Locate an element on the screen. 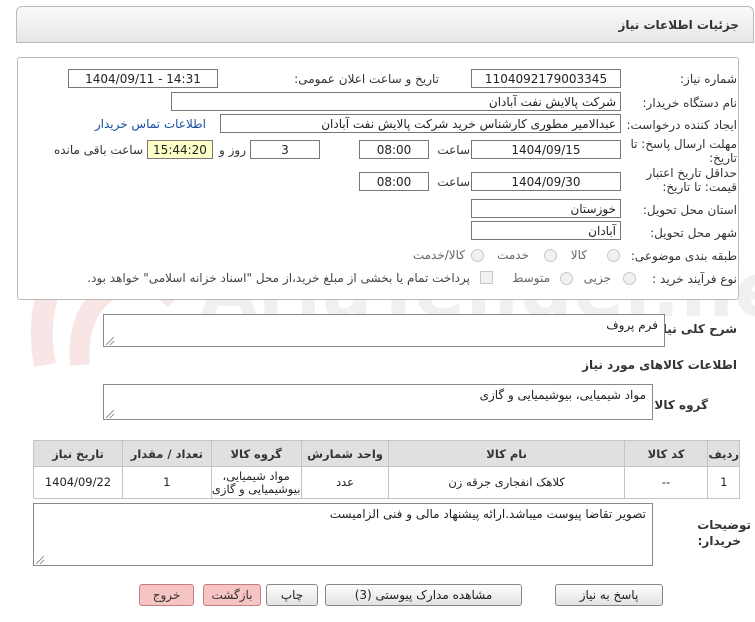  province-field: خوزستان is located at coordinates (546, 208).